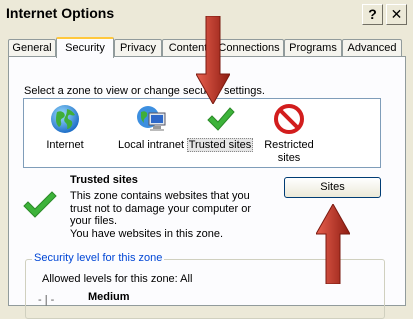  Describe the element at coordinates (372, 14) in the screenshot. I see `help-button: ?` at that location.